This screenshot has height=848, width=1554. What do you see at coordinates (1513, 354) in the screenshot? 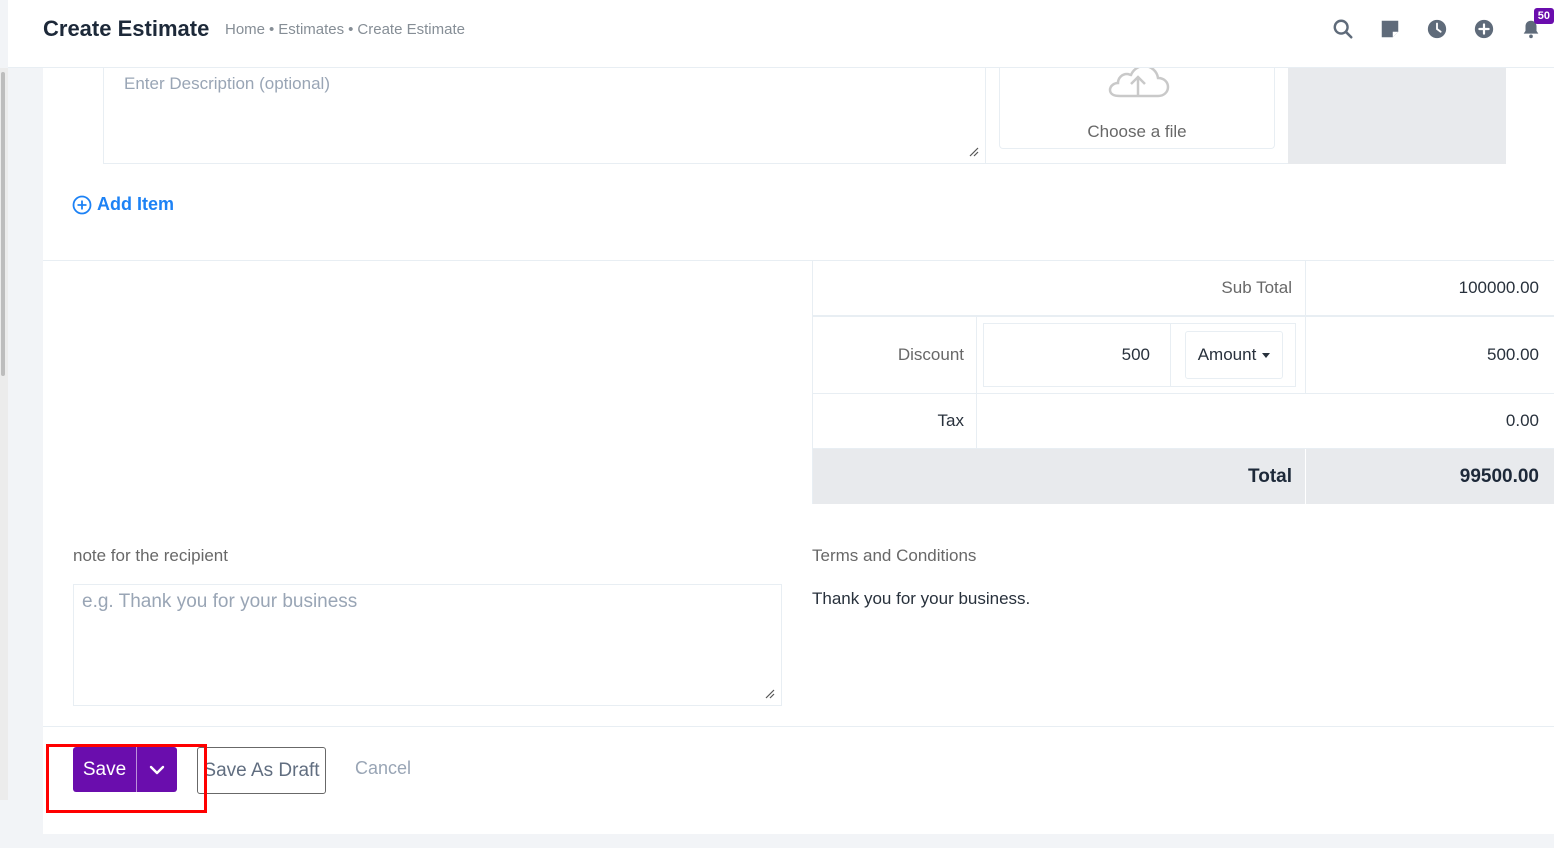
I see `discount-value: 500.00` at bounding box center [1513, 354].